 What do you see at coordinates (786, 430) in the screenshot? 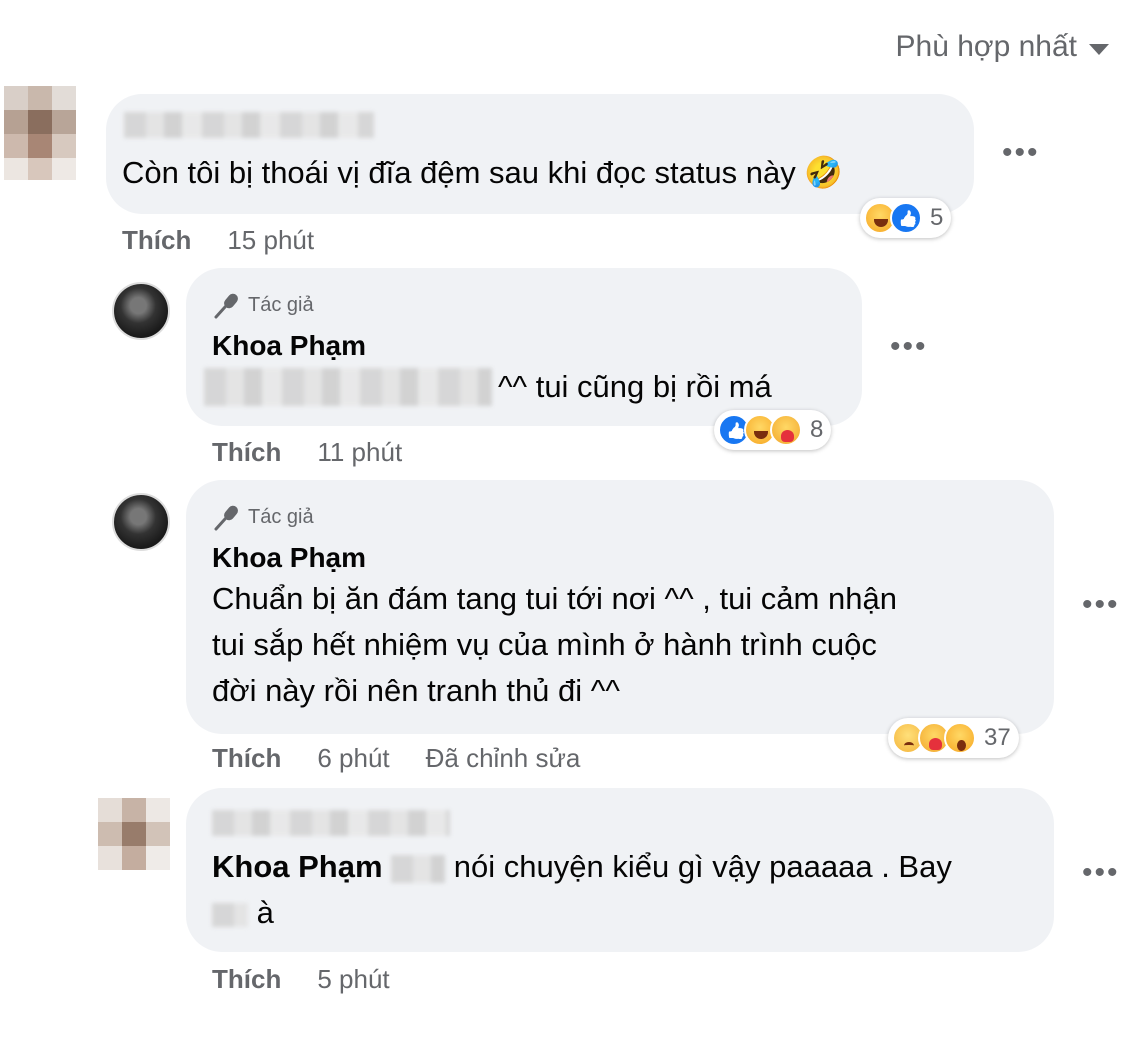
I see `care-icon` at bounding box center [786, 430].